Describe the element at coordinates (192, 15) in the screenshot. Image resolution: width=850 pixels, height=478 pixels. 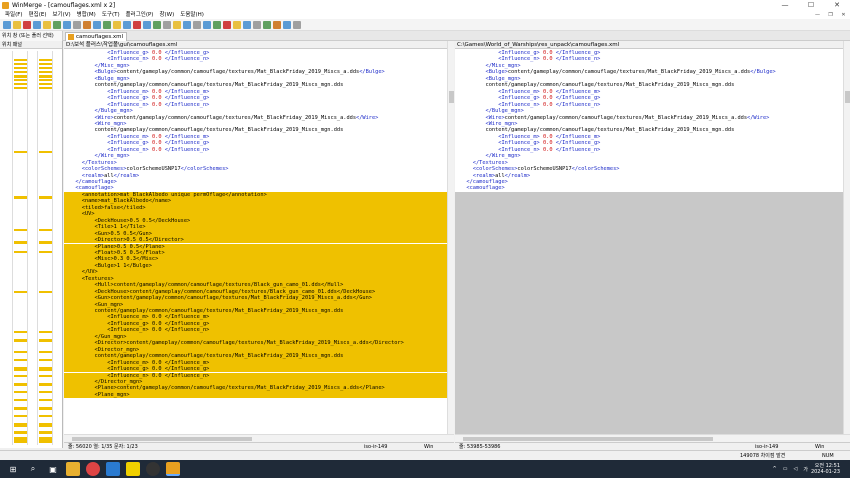
I see `menu-help: 도움말(H)` at that location.